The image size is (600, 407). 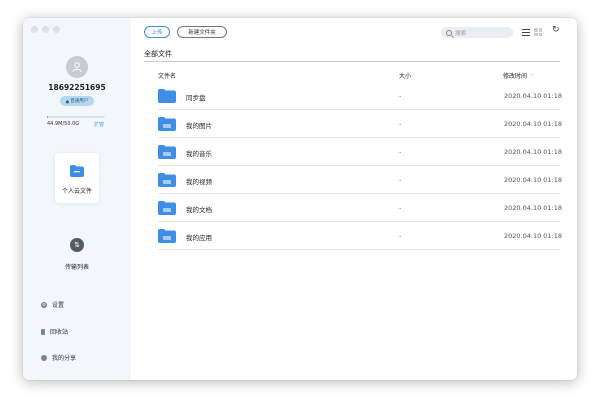 I want to click on trash-icon, so click(x=43, y=331).